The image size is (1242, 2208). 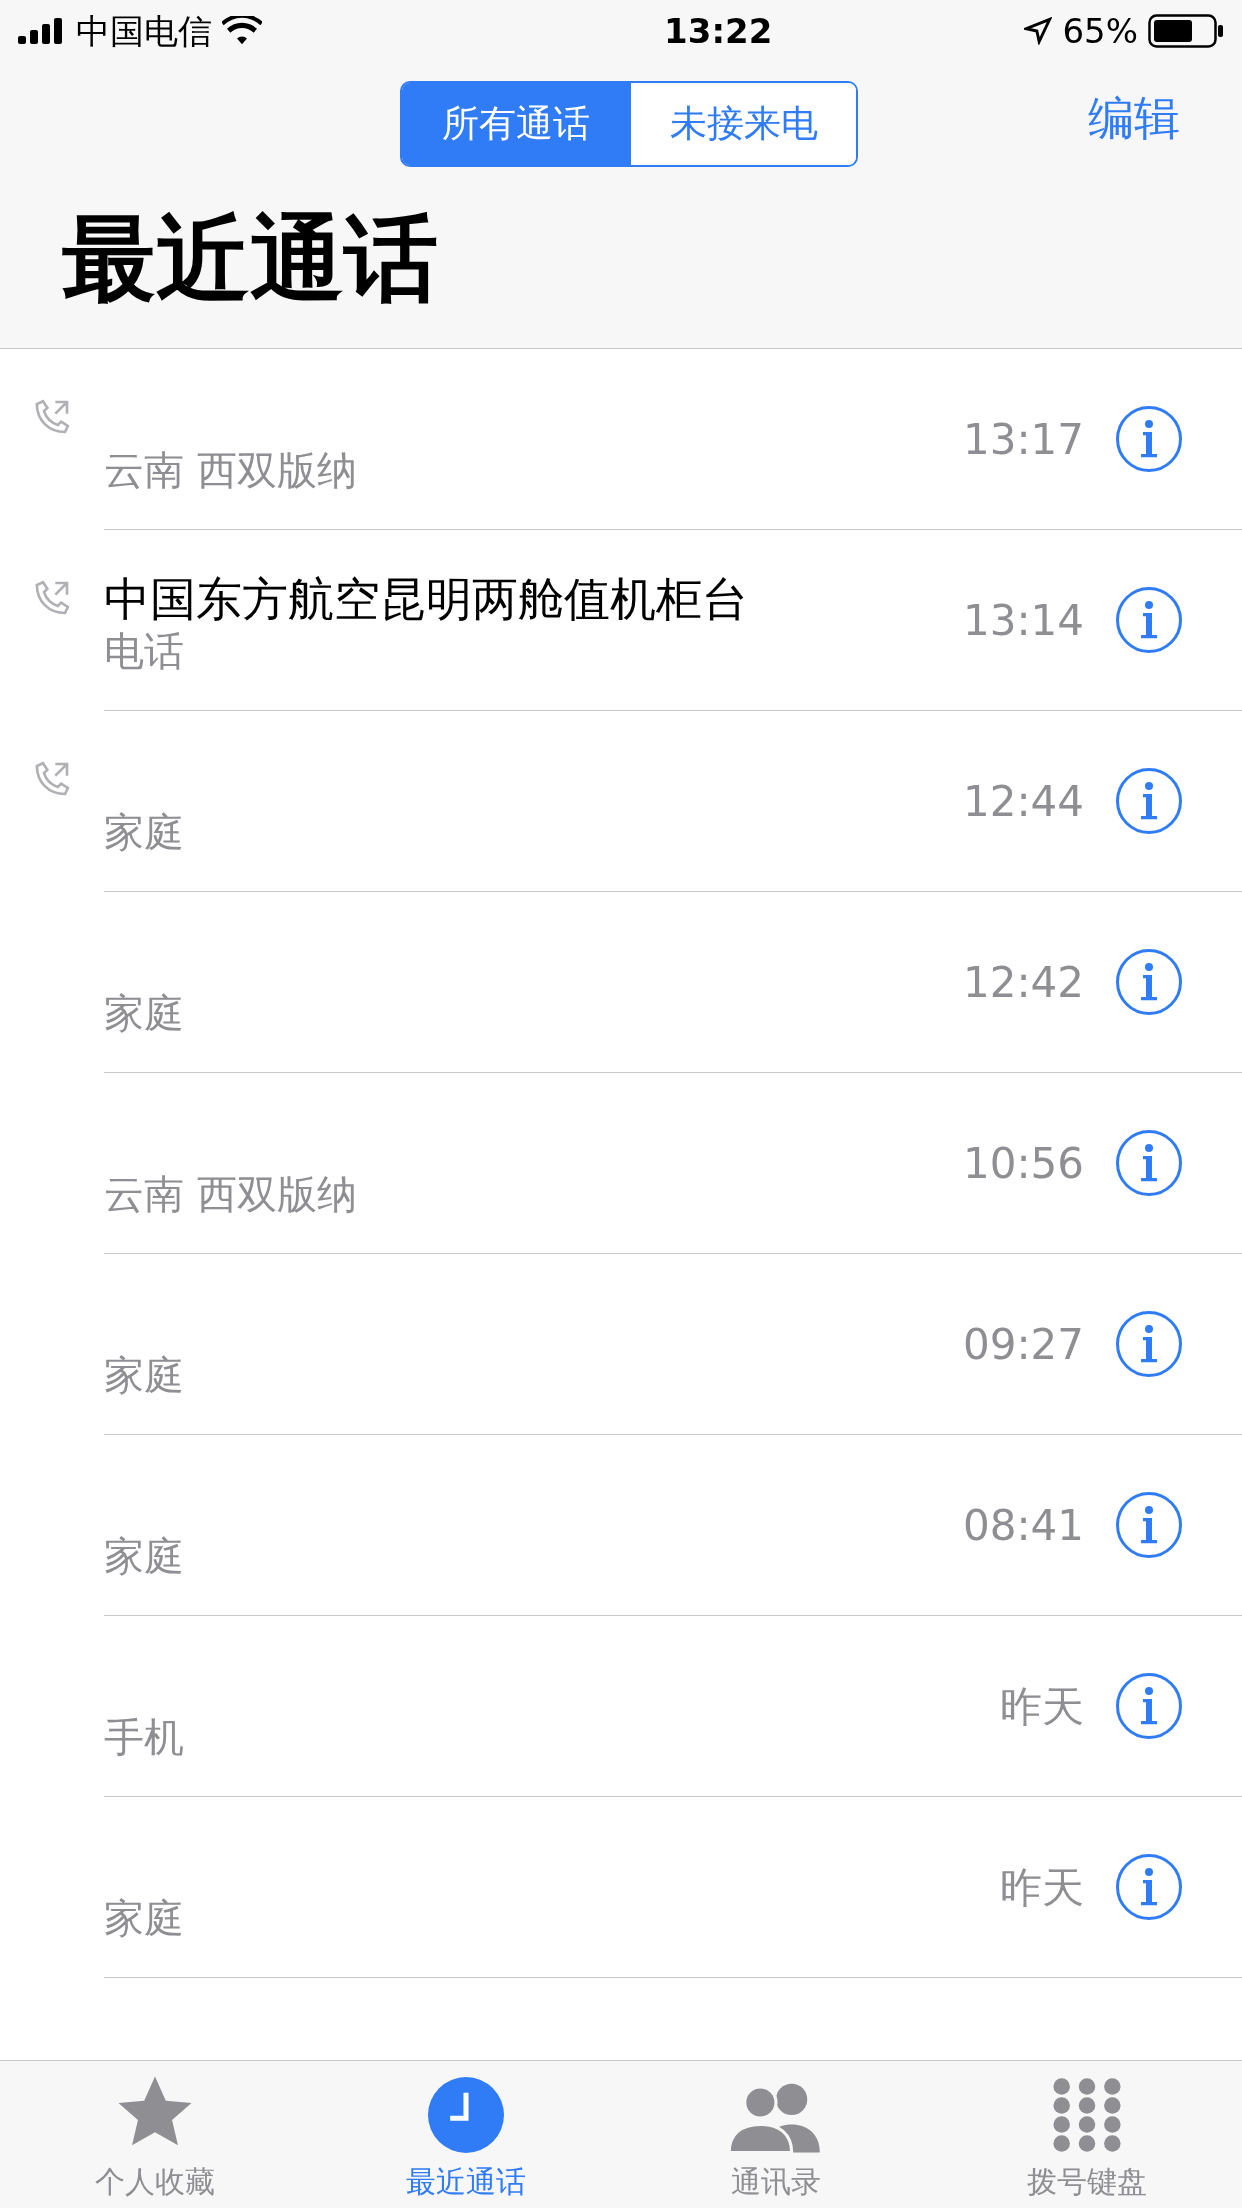 I want to click on battery-icon, so click(x=1186, y=31).